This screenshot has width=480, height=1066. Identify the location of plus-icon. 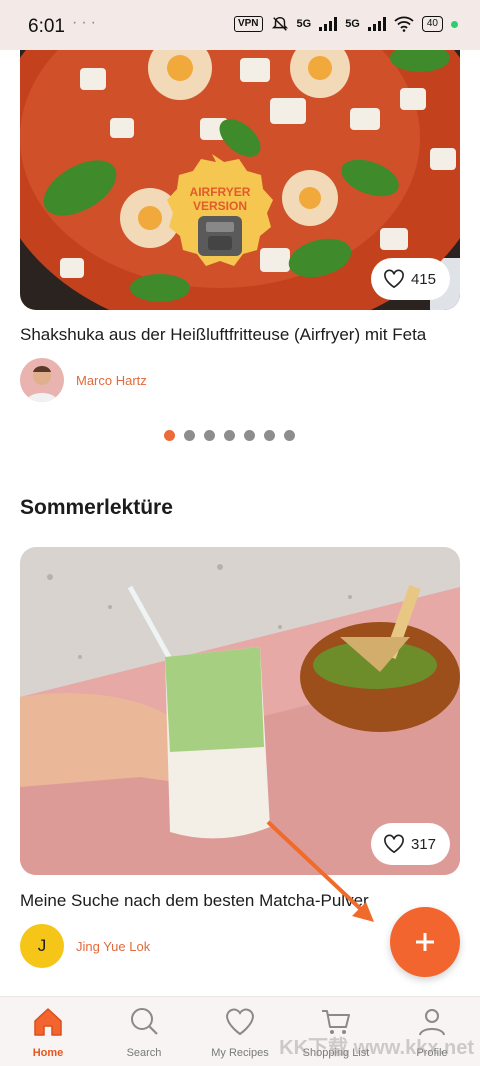
(425, 942).